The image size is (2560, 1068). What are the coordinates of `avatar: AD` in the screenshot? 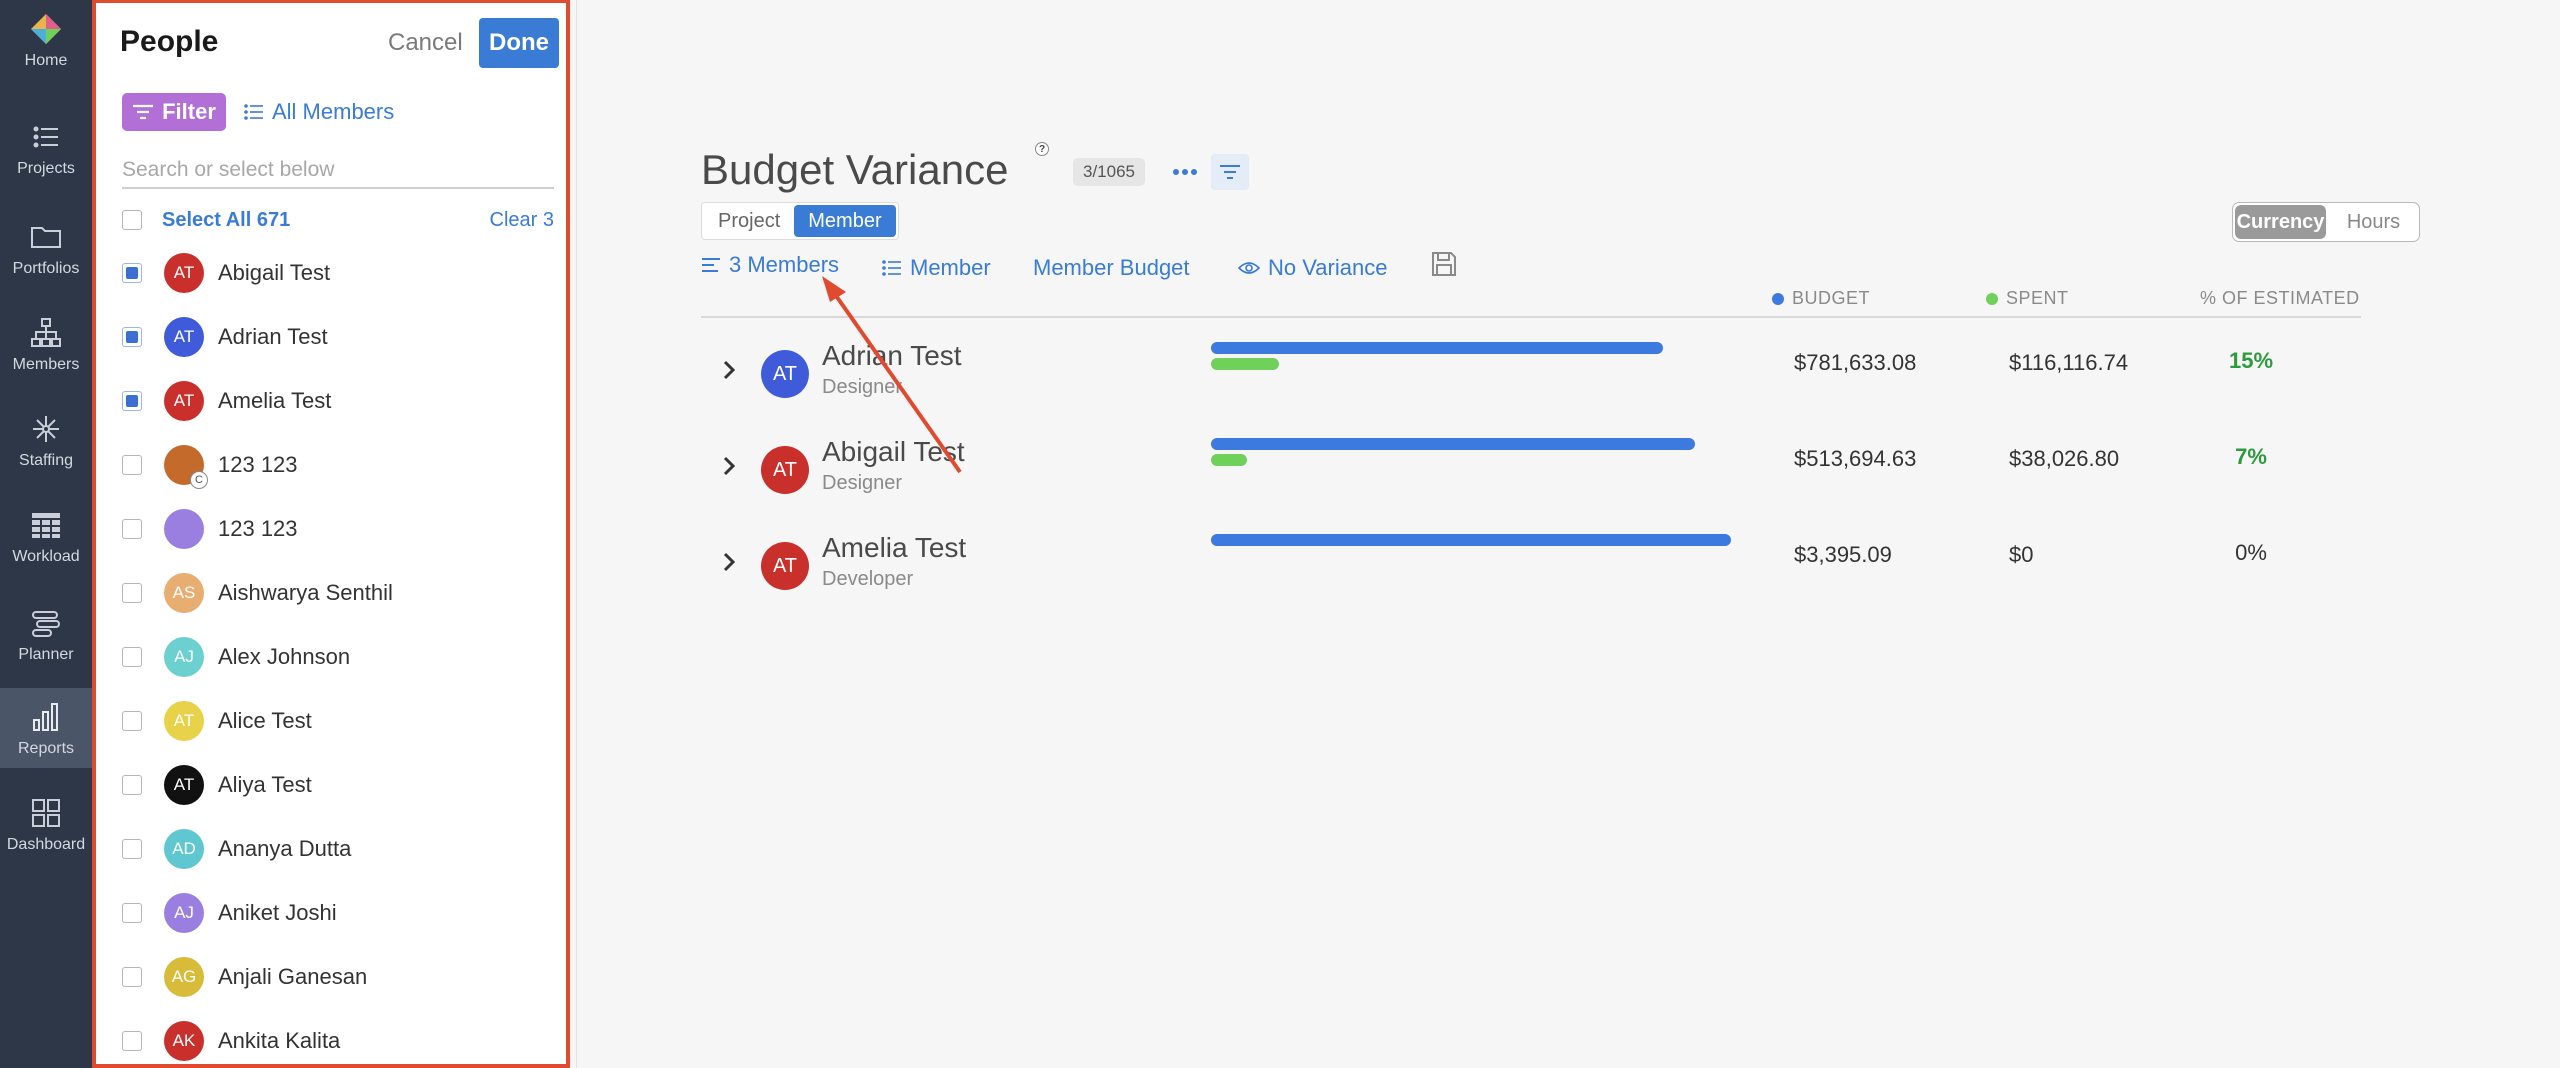 It's located at (184, 849).